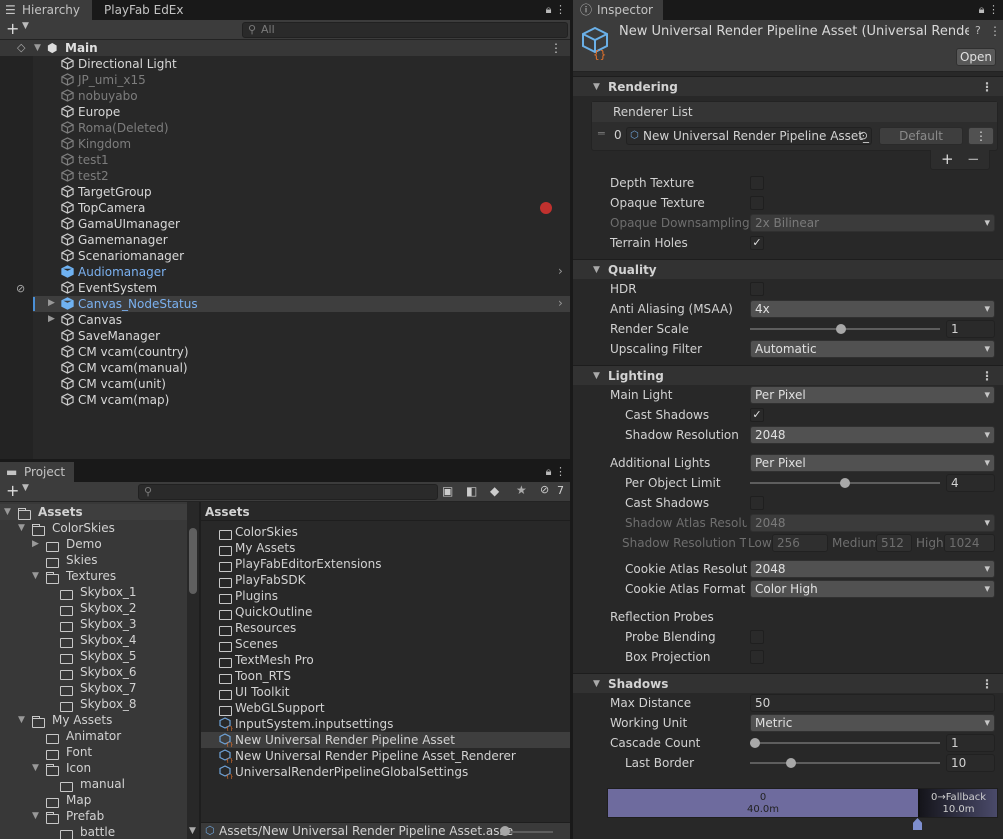 The height and width of the screenshot is (839, 1003). What do you see at coordinates (301, 352) in the screenshot?
I see `hierarchy-item: CM vcam(country)` at bounding box center [301, 352].